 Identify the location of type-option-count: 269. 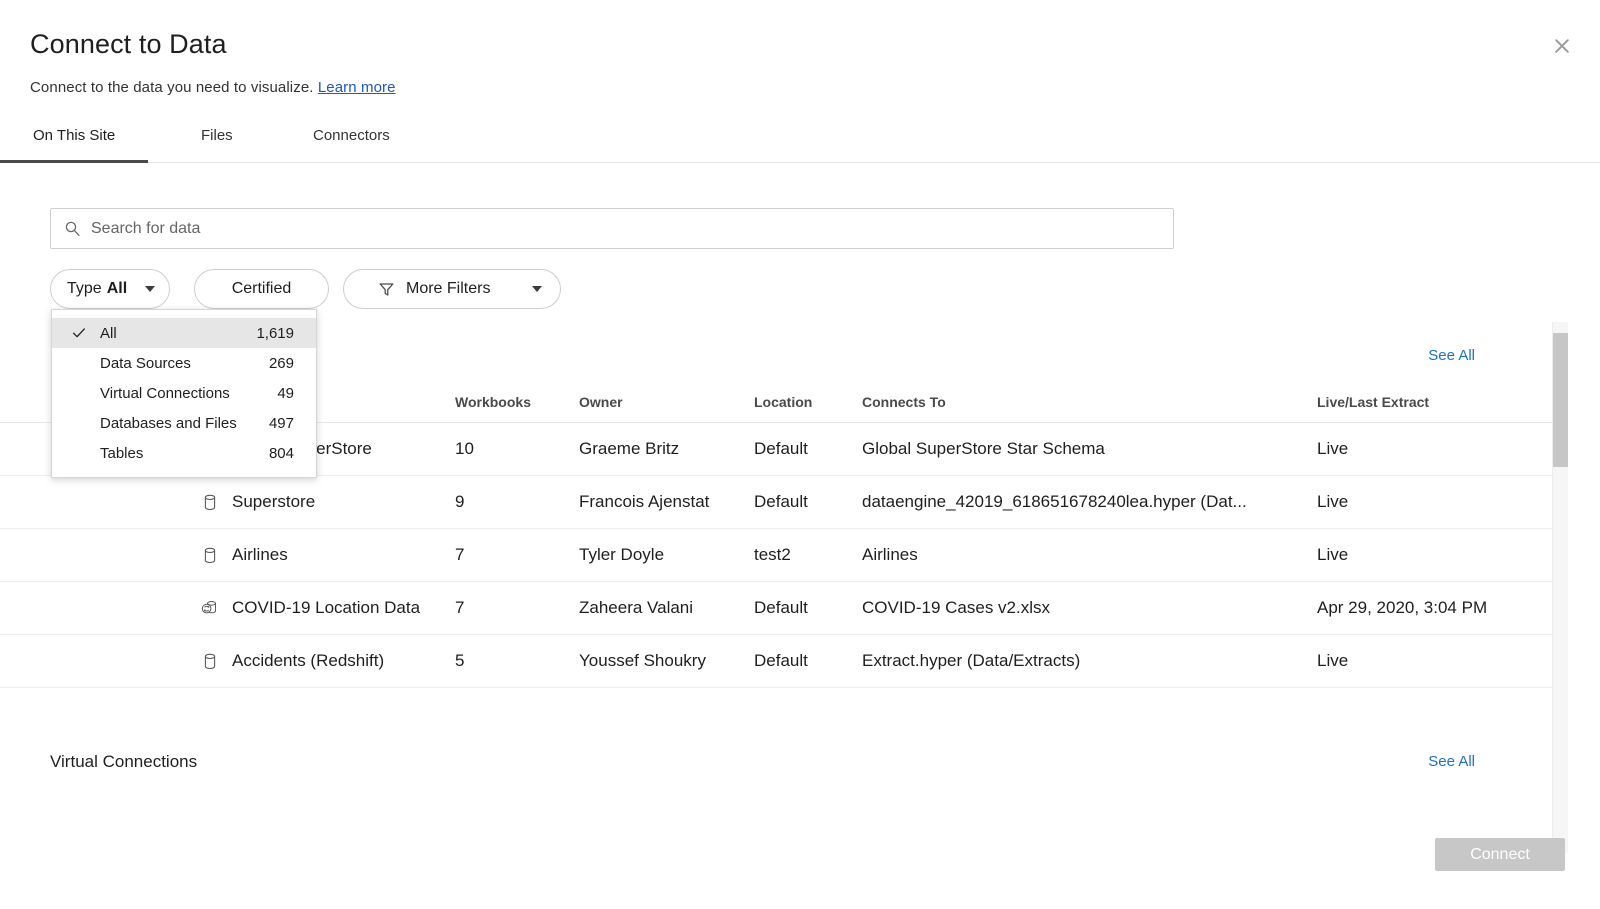
(281, 363).